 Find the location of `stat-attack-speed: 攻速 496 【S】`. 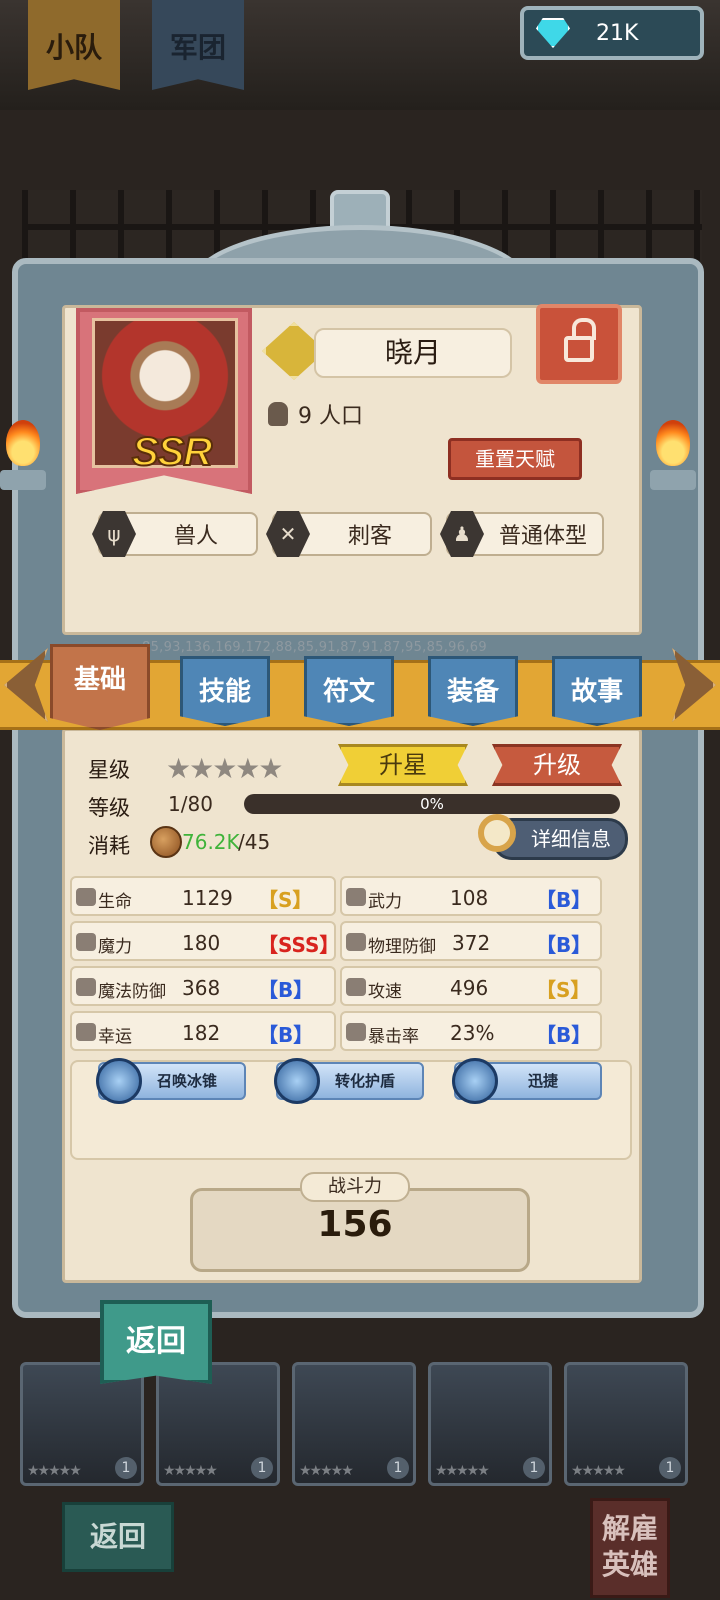

stat-attack-speed: 攻速 496 【S】 is located at coordinates (471, 986).